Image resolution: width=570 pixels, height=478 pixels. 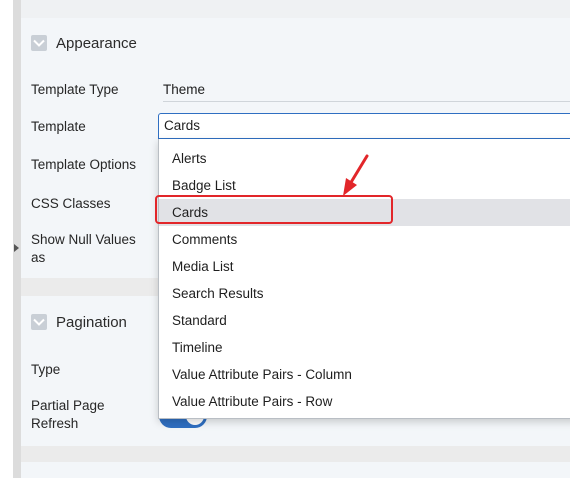 I want to click on template-type-value: Theme, so click(x=366, y=91).